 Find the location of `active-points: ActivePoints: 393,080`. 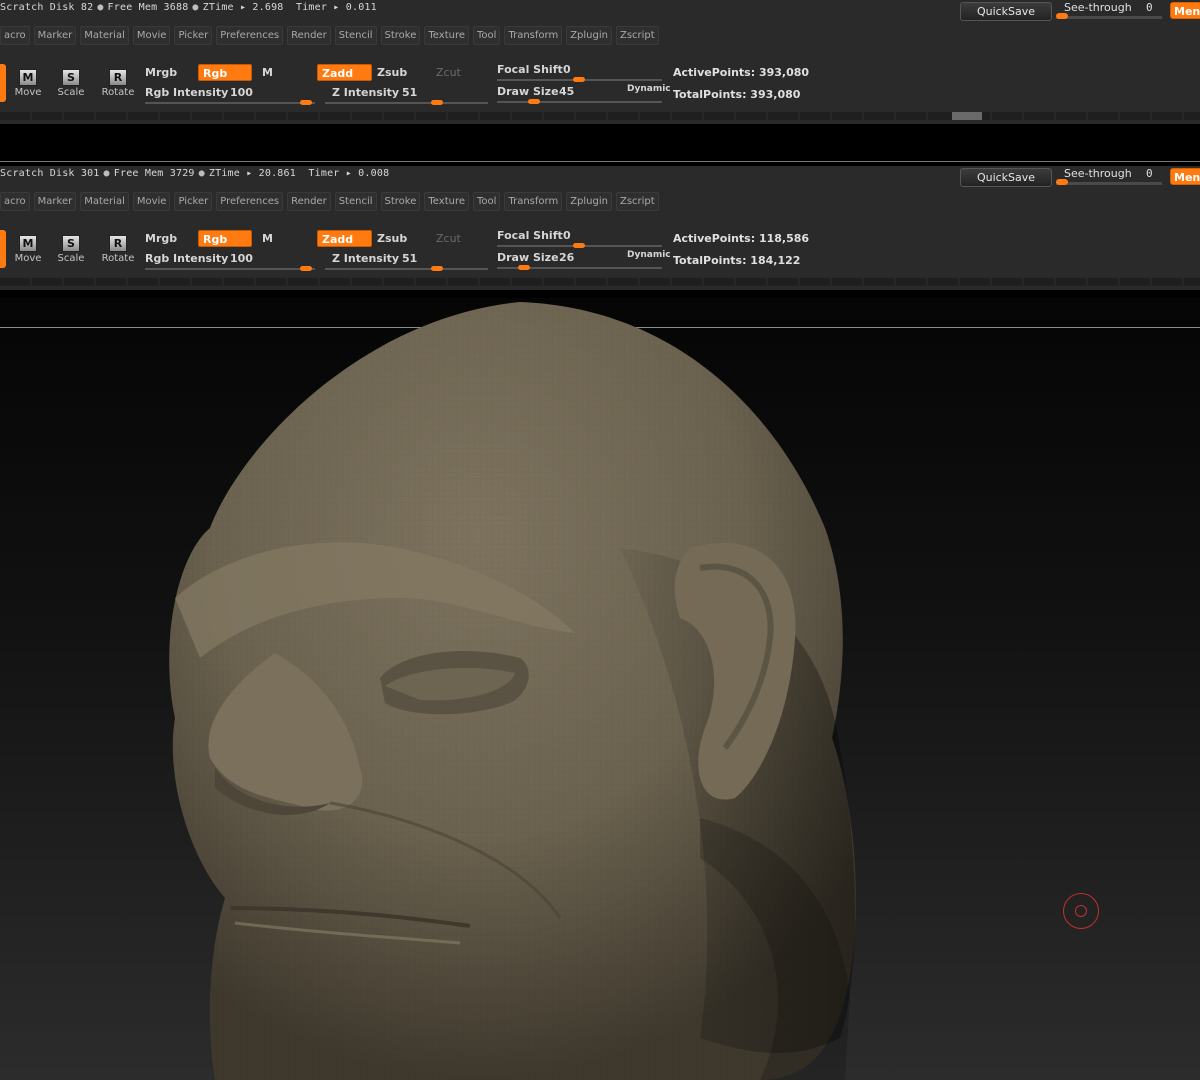

active-points: ActivePoints: 393,080 is located at coordinates (741, 72).